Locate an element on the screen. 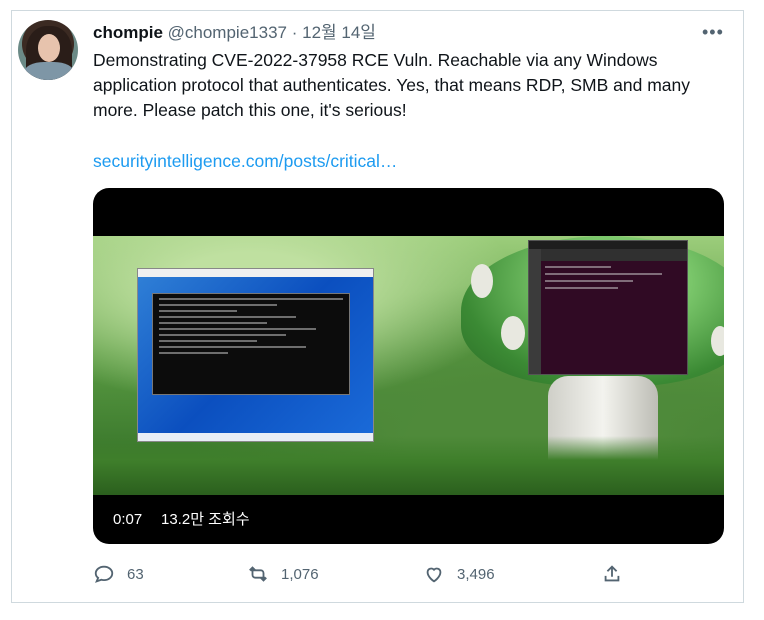 The height and width of the screenshot is (620, 764). video-time: 0:07 is located at coordinates (128, 519).